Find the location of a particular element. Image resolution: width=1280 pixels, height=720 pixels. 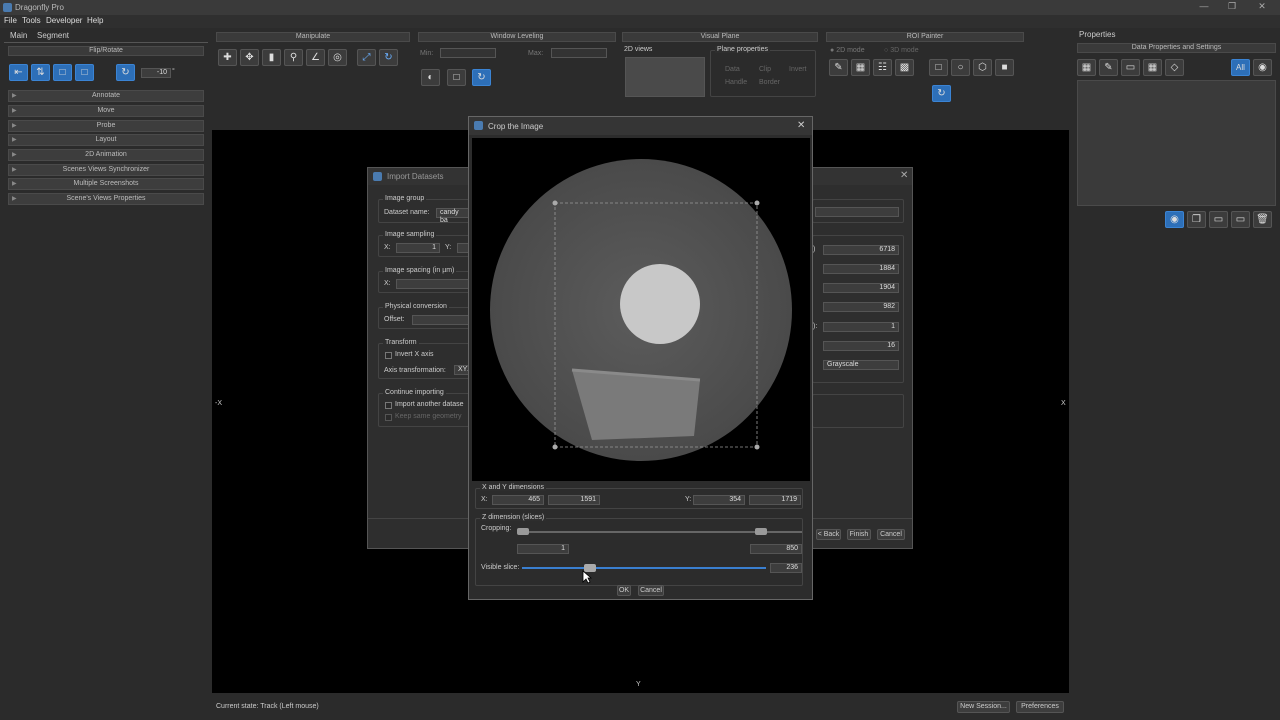

measure-tool: ∠ is located at coordinates (315, 57).